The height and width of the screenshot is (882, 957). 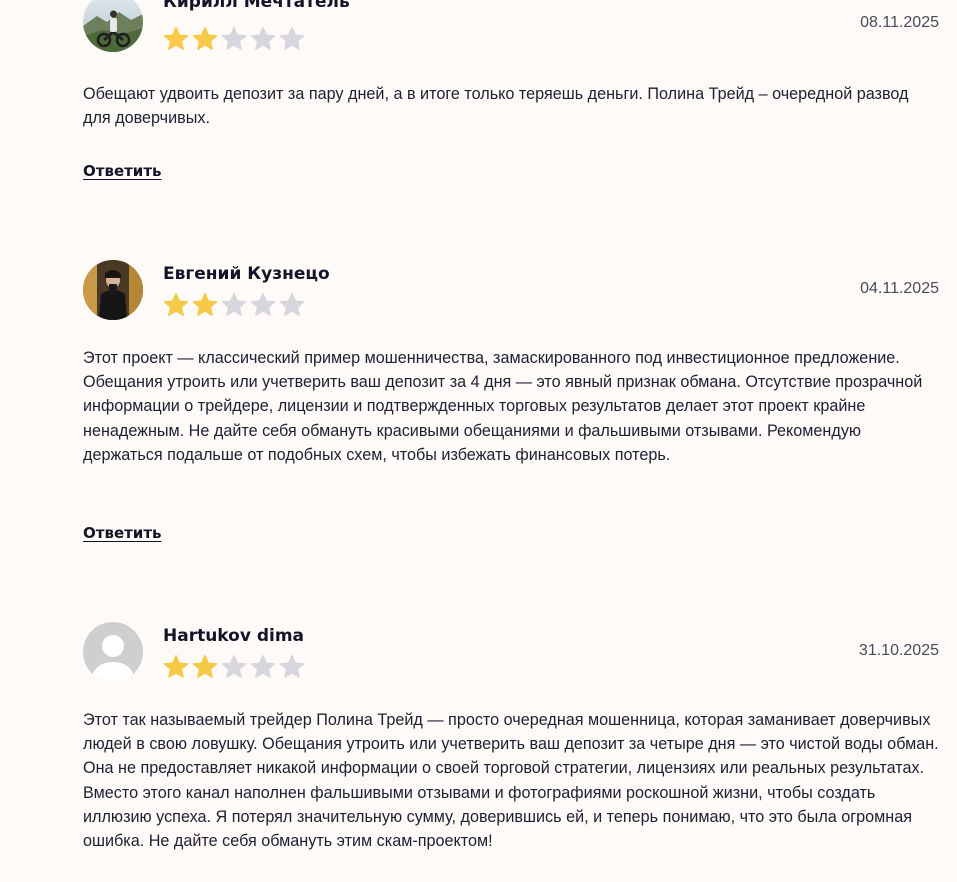 I want to click on review-date: 08.11.2025, so click(x=899, y=22).